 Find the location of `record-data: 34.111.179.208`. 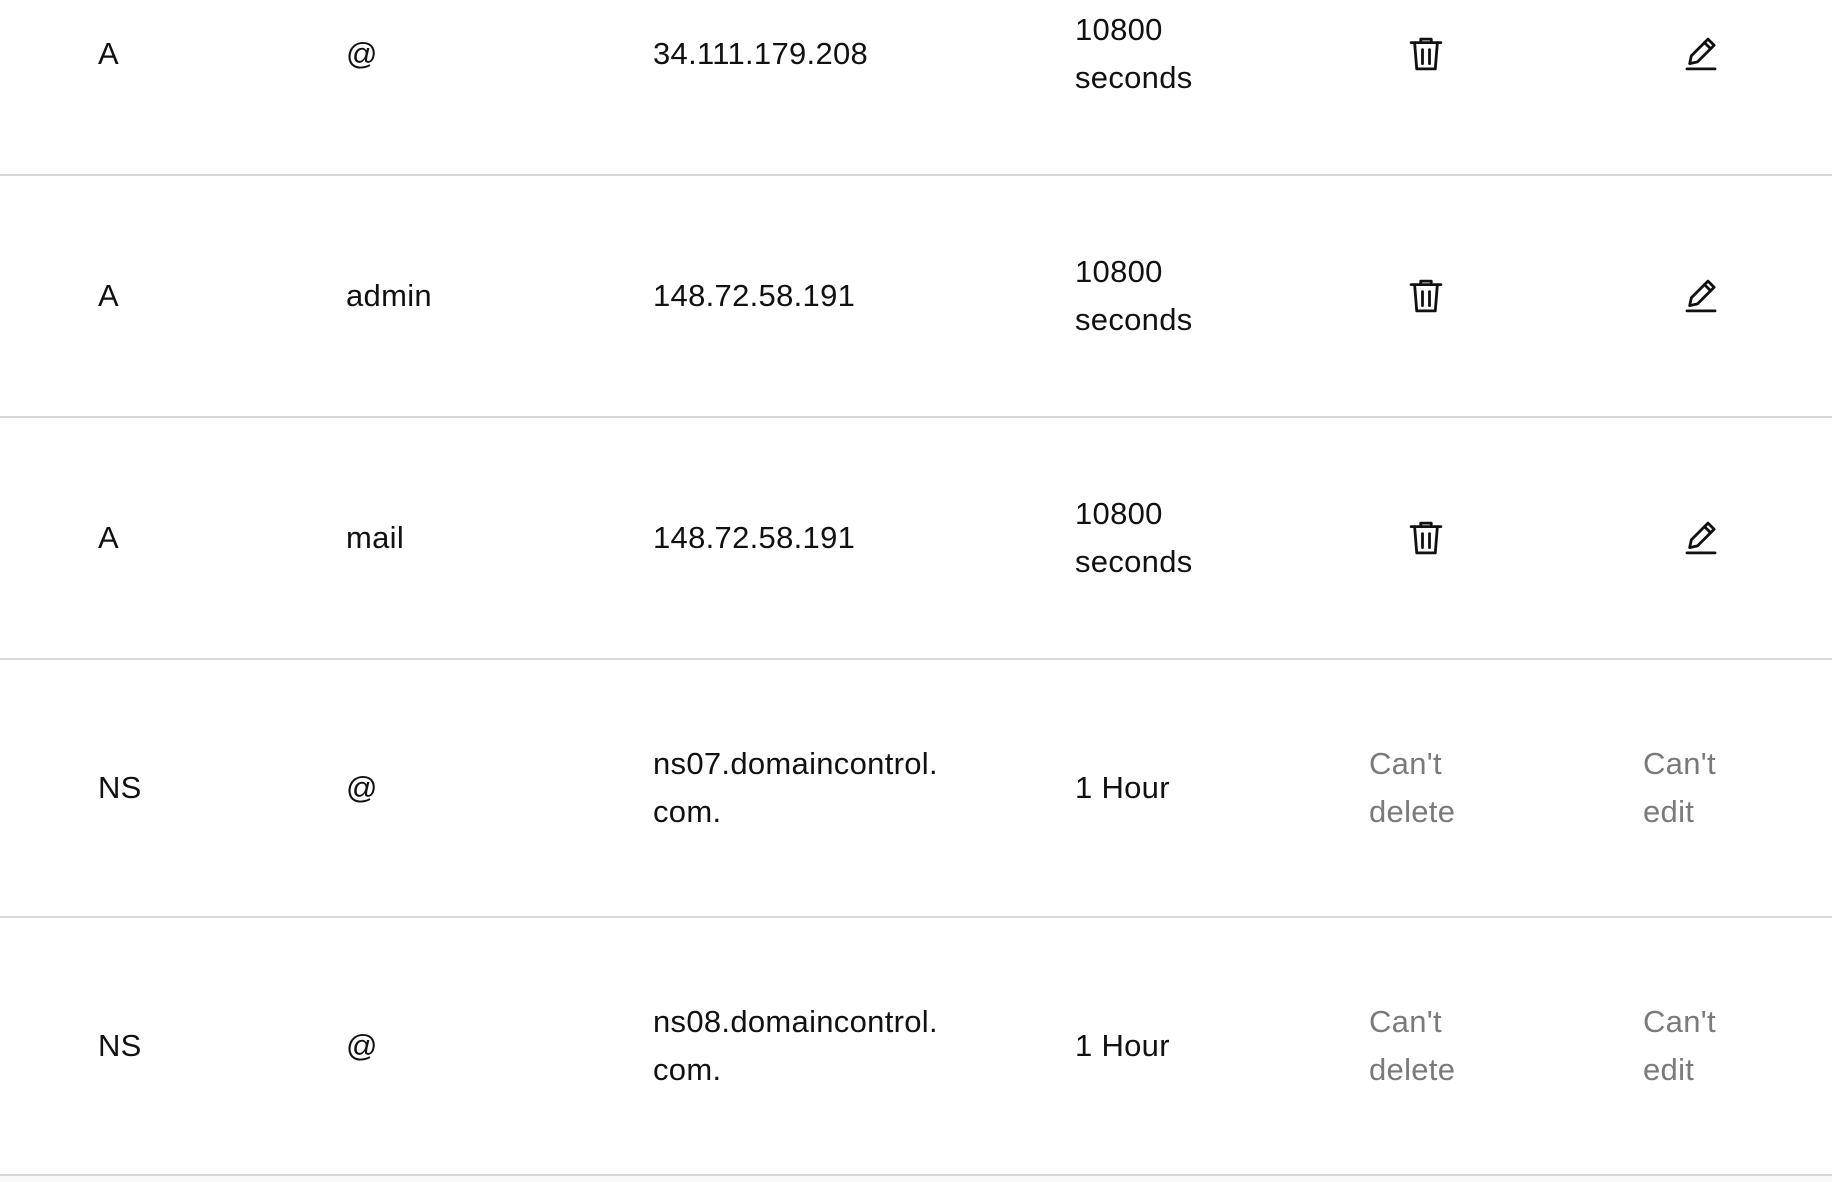

record-data: 34.111.179.208 is located at coordinates (761, 53).